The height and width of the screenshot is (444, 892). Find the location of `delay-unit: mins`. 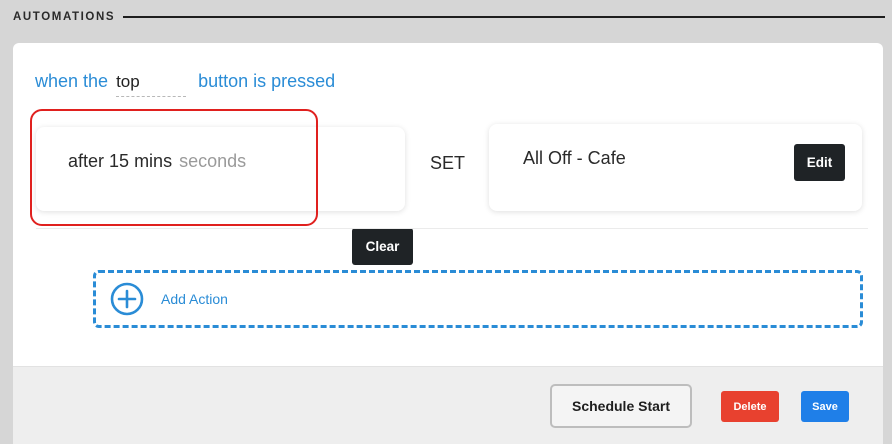

delay-unit: mins is located at coordinates (153, 161).